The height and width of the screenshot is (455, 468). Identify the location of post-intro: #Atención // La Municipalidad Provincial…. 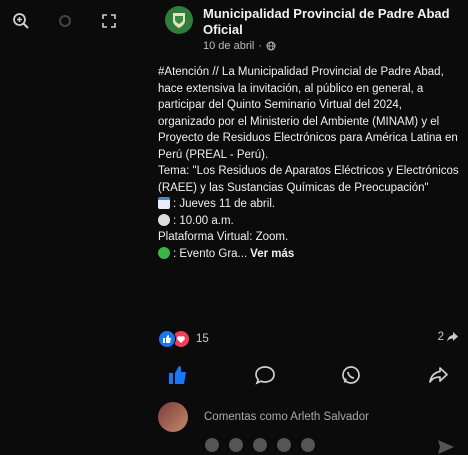
(308, 113).